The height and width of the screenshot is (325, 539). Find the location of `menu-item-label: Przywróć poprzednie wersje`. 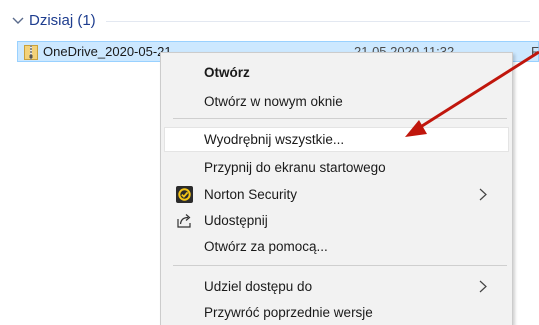

menu-item-label: Przywróć poprzednie wersje is located at coordinates (288, 312).